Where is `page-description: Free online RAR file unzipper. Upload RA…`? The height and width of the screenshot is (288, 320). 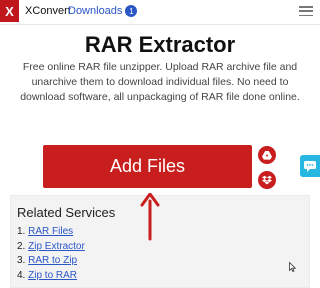
page-description: Free online RAR file unzipper. Upload RA… is located at coordinates (160, 82).